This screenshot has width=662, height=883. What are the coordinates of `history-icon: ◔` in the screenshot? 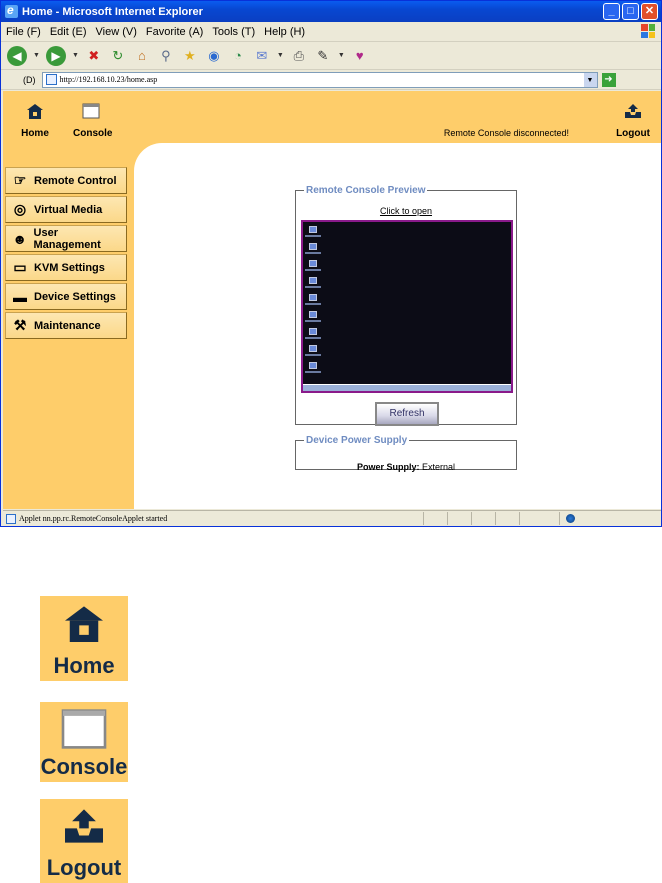 It's located at (238, 56).